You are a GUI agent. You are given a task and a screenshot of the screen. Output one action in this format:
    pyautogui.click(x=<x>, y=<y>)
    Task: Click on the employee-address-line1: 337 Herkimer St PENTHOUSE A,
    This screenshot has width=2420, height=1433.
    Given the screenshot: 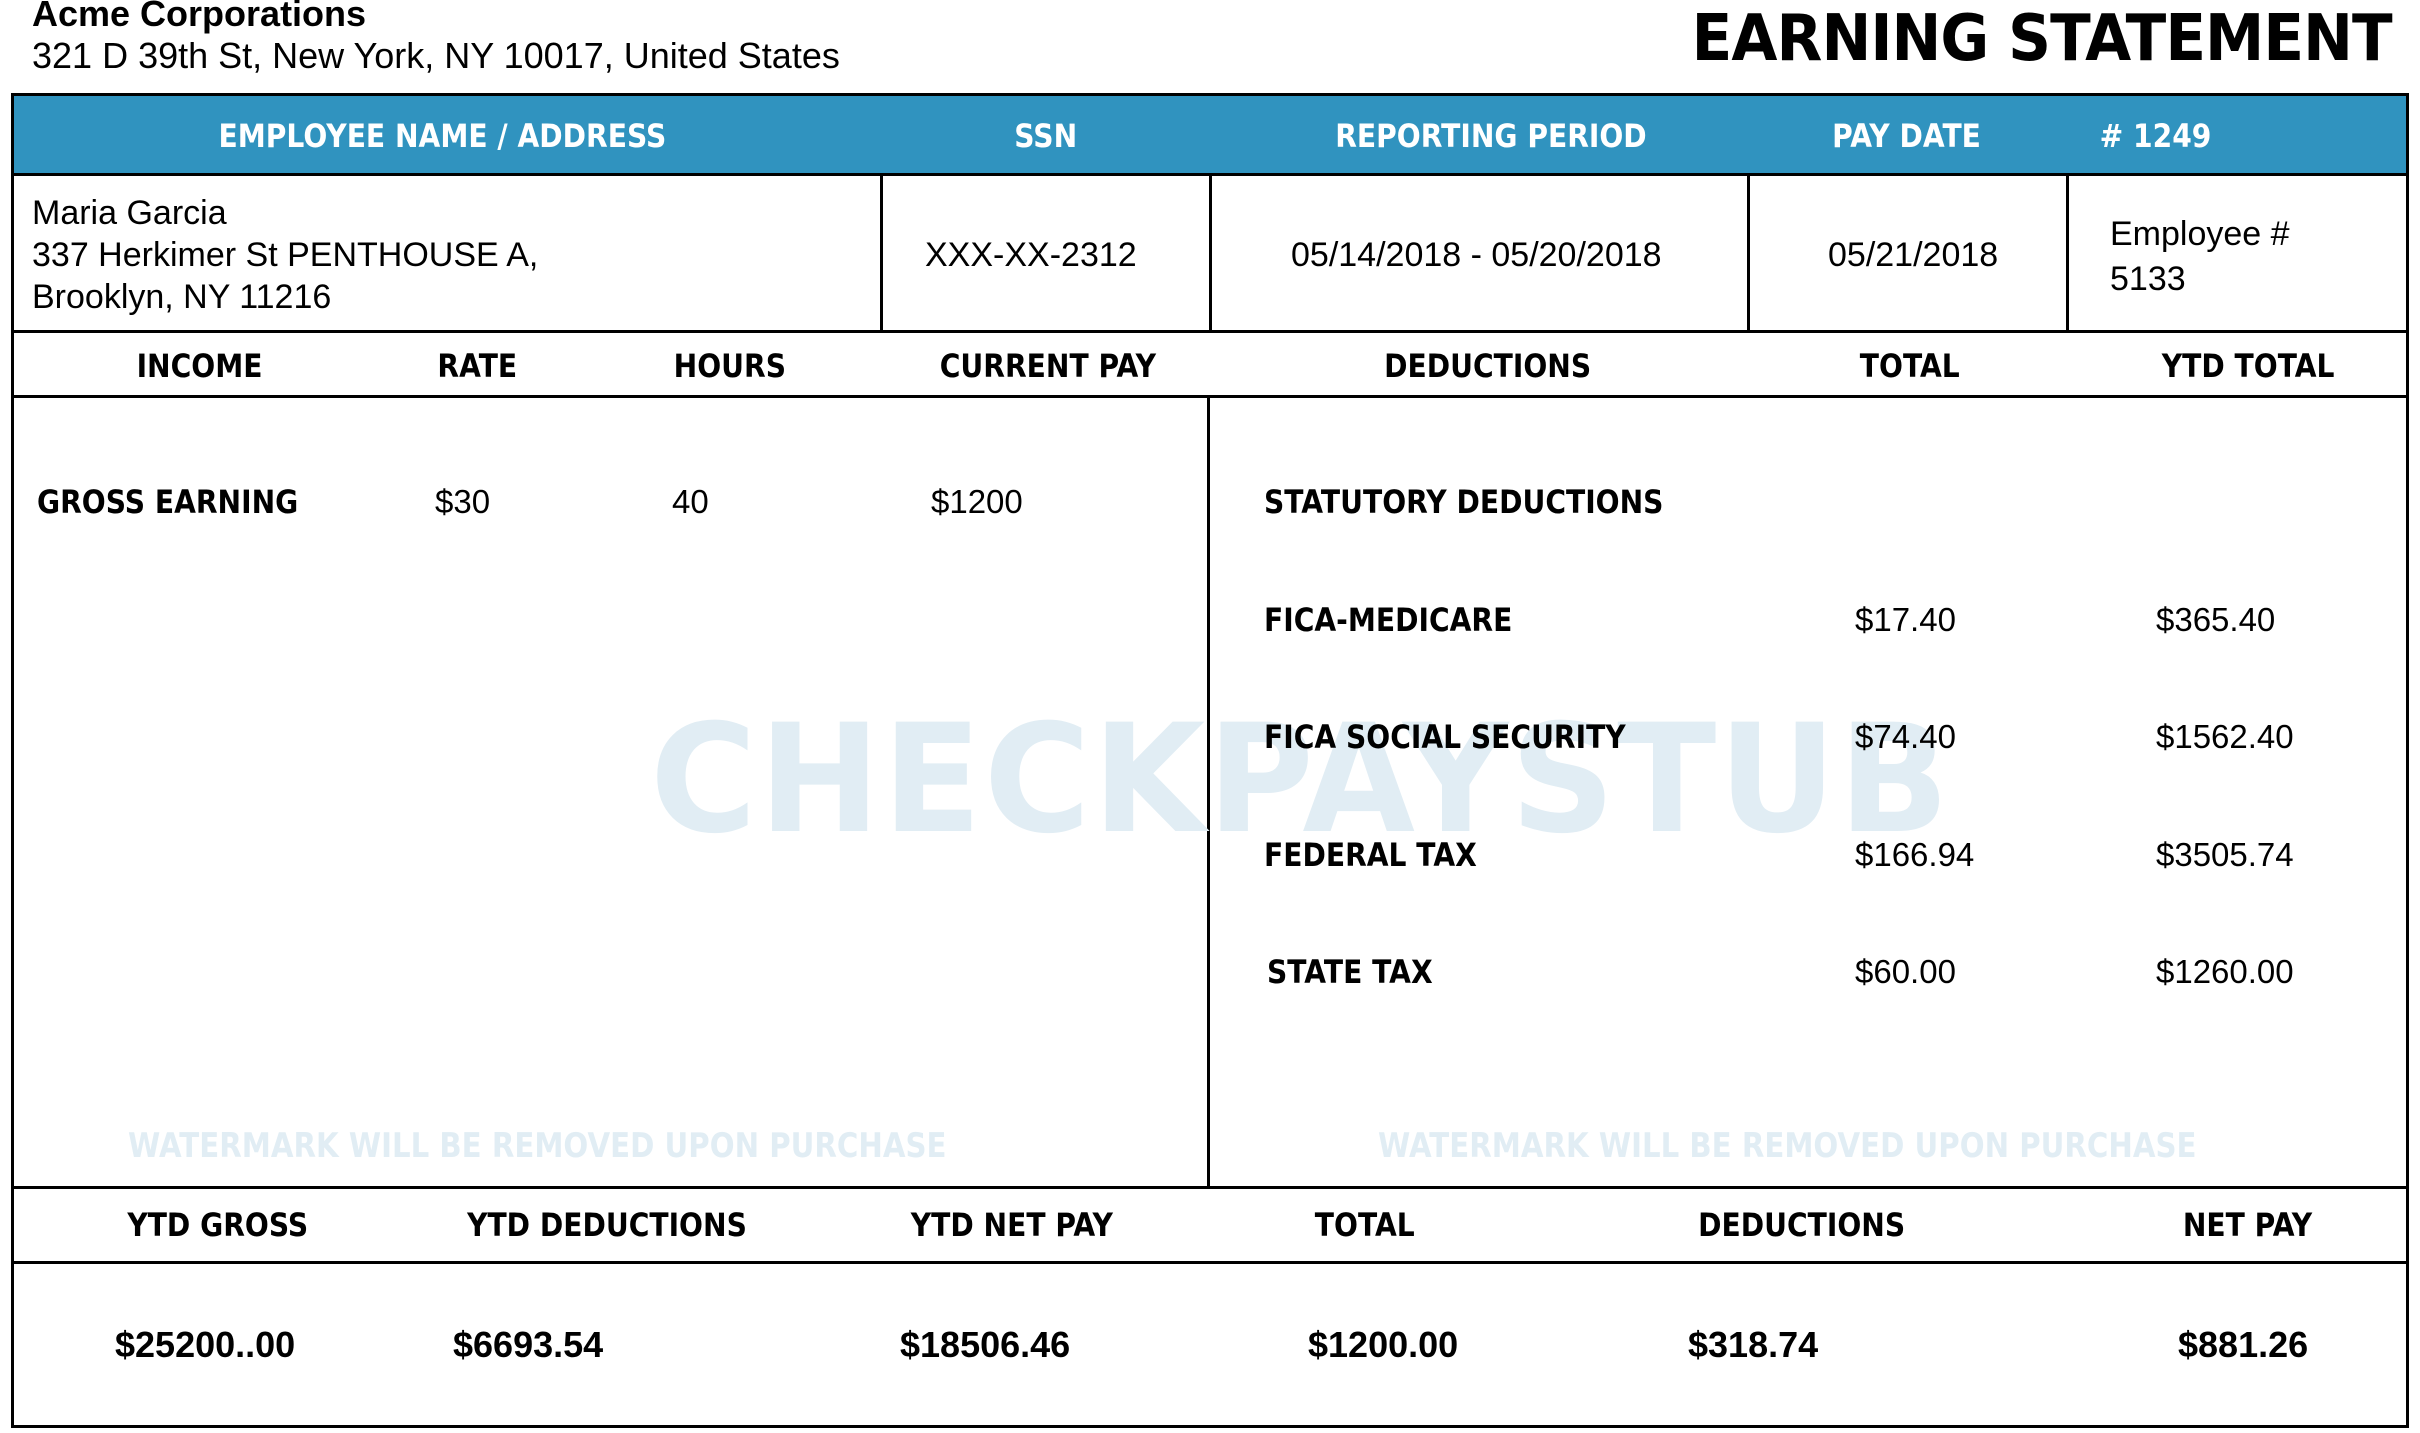 What is the action you would take?
    pyautogui.click(x=285, y=255)
    